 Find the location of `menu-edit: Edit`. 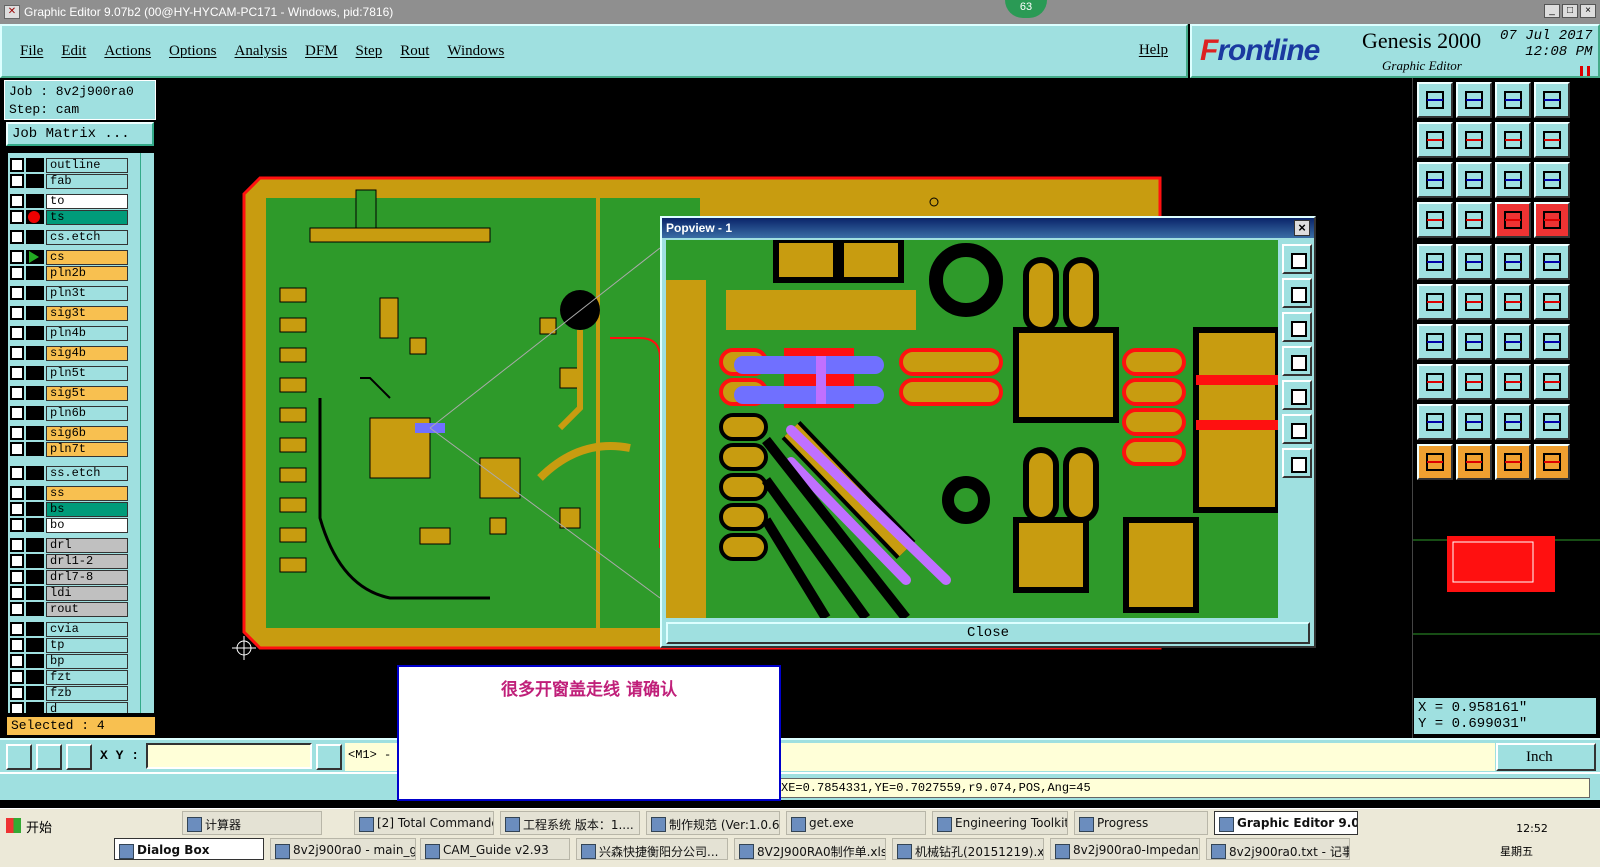

menu-edit: Edit is located at coordinates (73, 51).